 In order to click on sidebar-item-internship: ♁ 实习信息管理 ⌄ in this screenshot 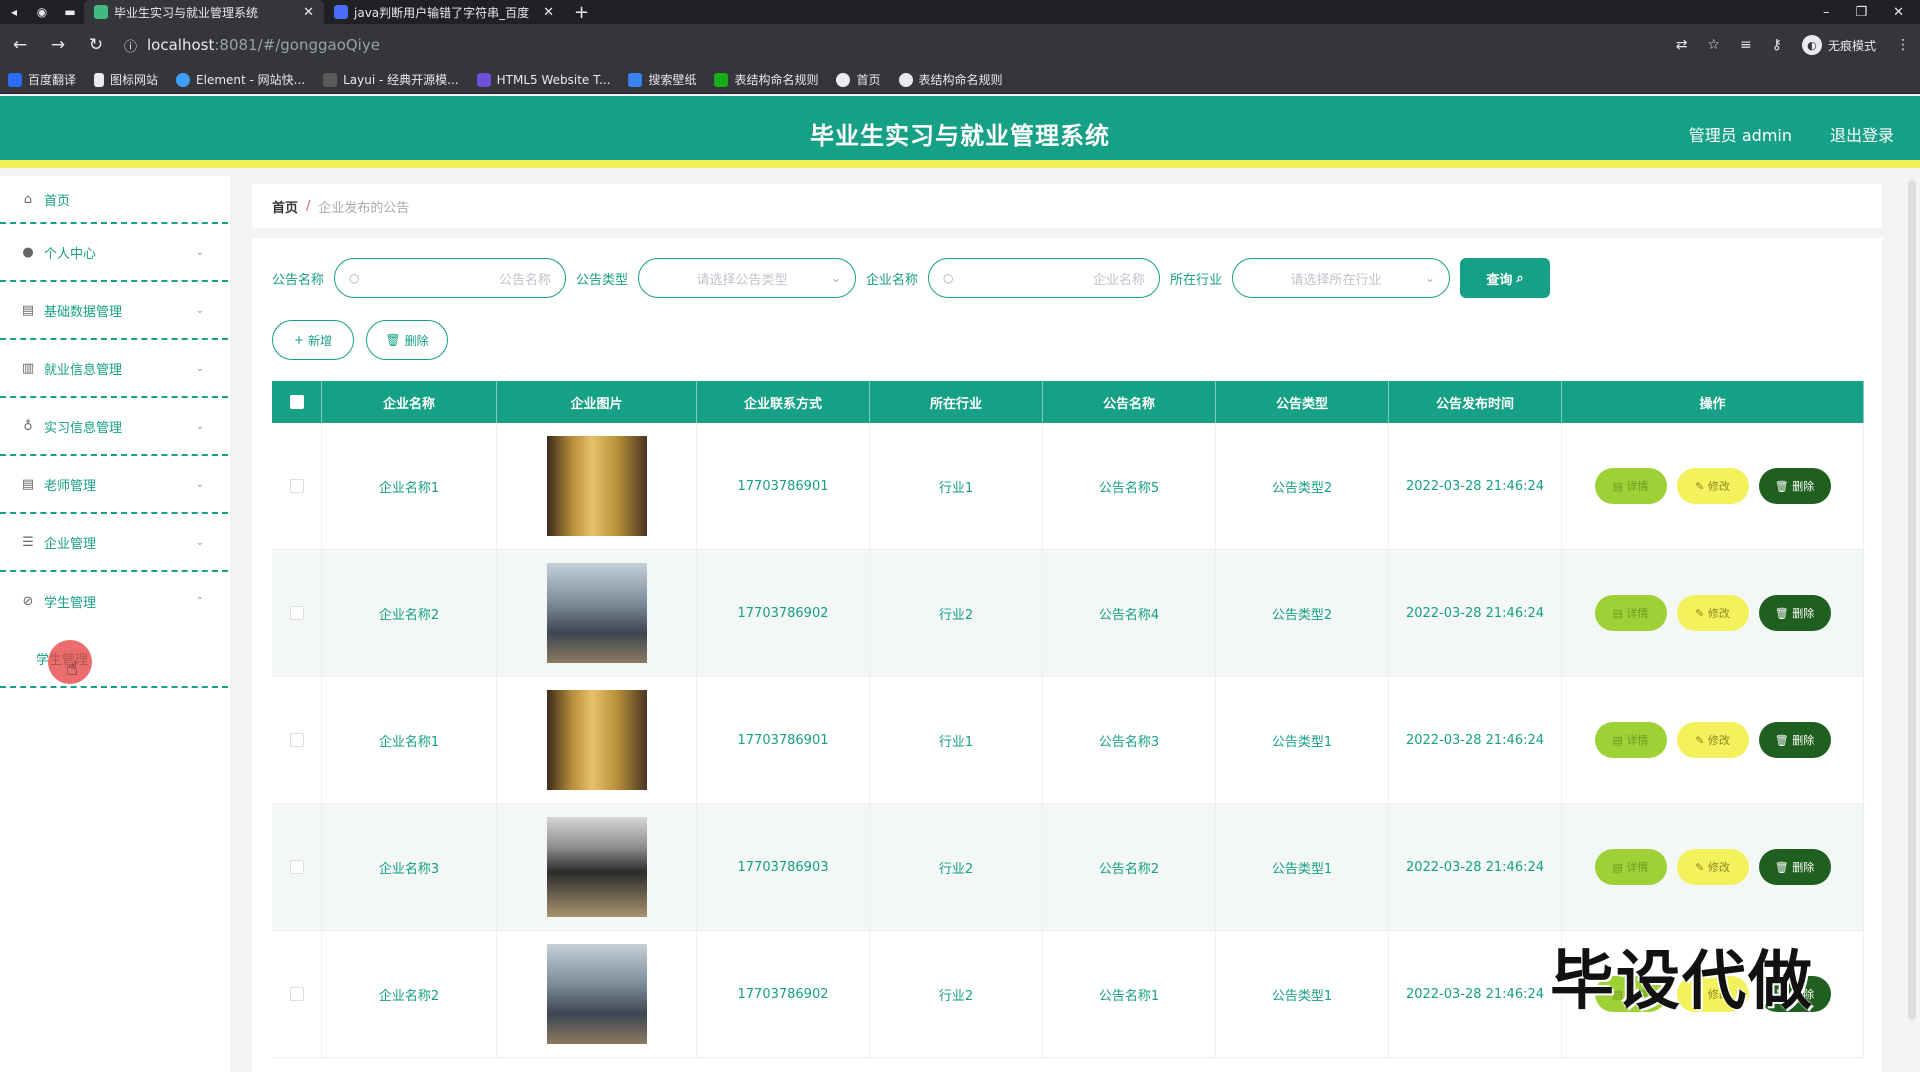, I will do `click(114, 427)`.